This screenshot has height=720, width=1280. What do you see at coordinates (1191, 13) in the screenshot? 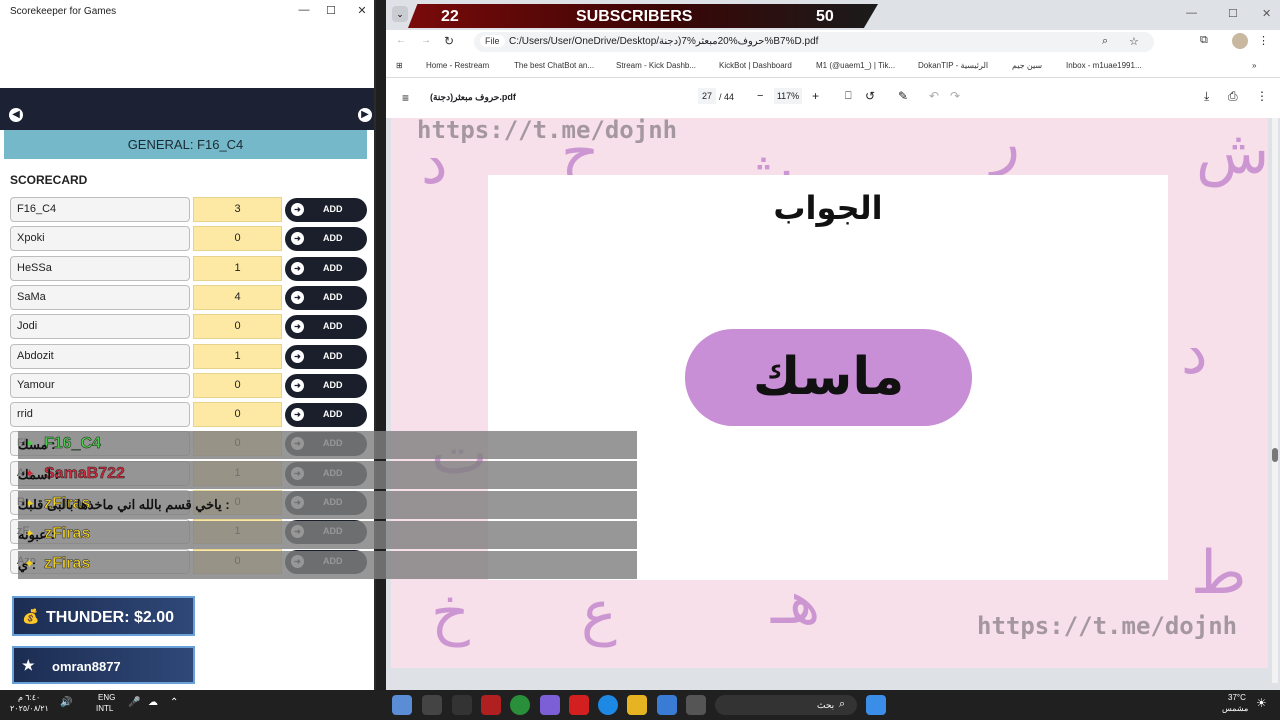
I see `browser-minimize-icon: —` at bounding box center [1191, 13].